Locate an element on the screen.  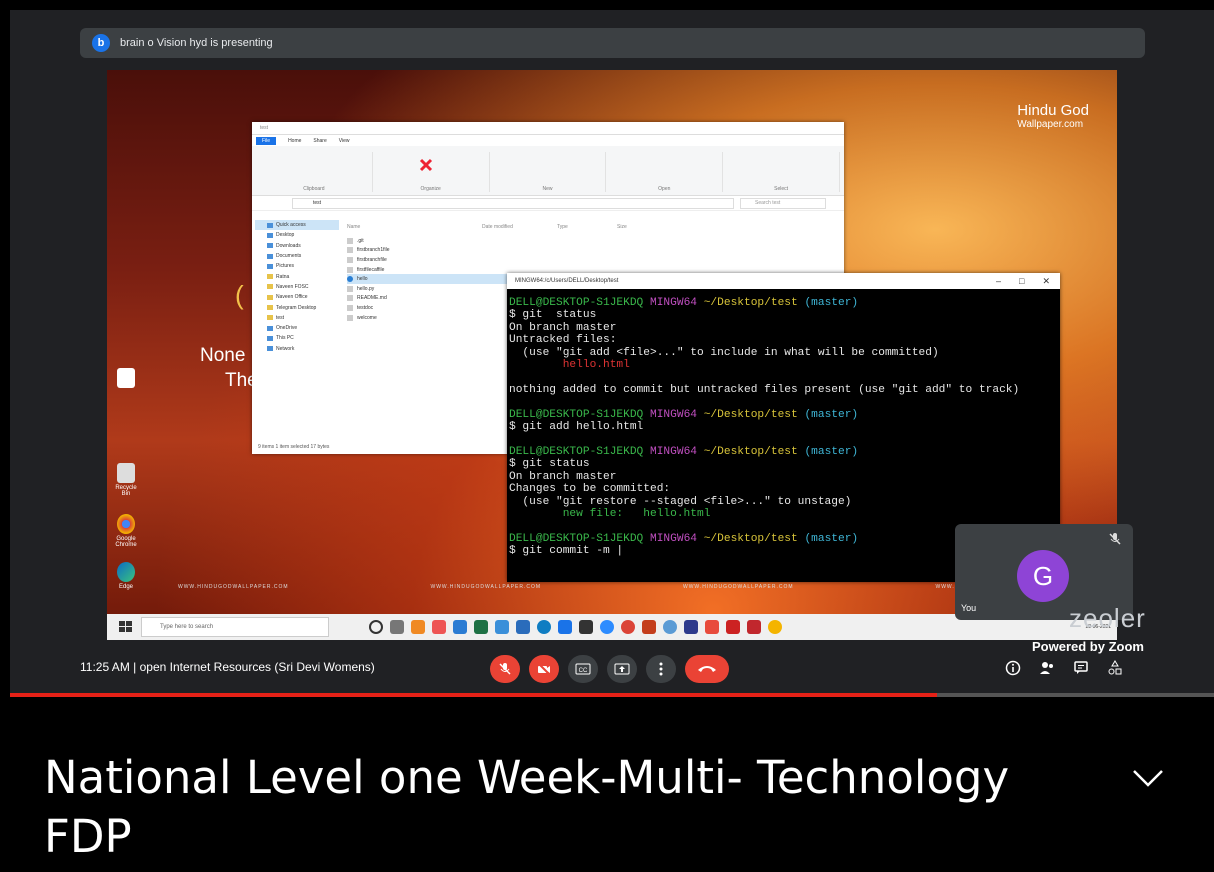
ribbon-group-organize: Organize is located at coordinates (431, 172).